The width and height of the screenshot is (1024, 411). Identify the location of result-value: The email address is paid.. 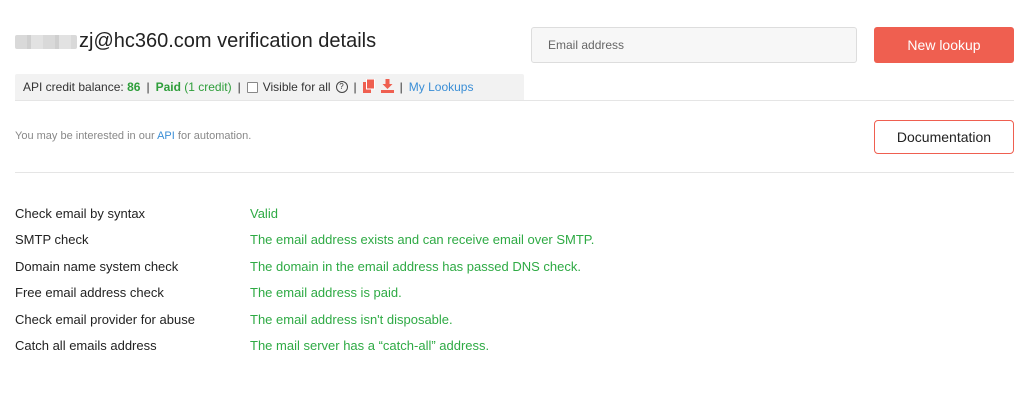
(326, 293).